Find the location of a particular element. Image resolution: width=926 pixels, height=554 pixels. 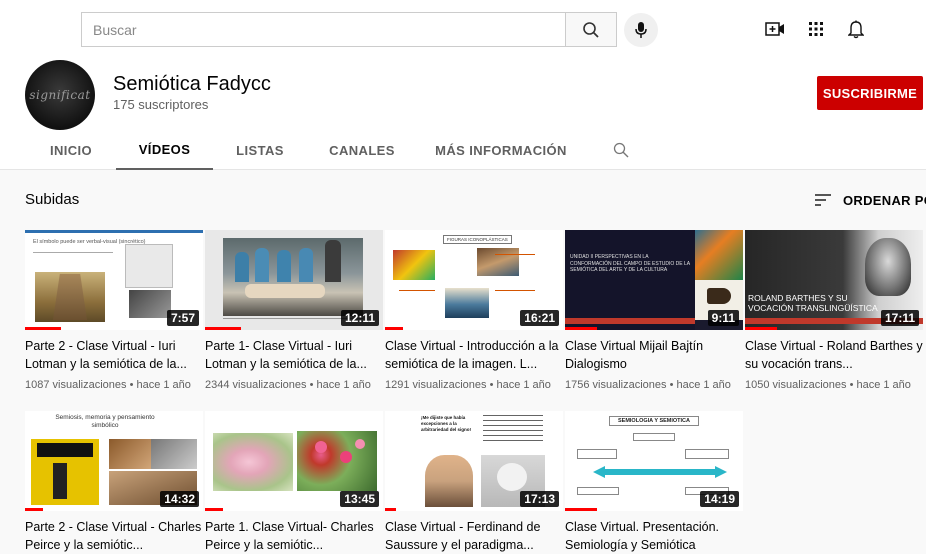

tab-inicio: INICIO is located at coordinates (71, 150).